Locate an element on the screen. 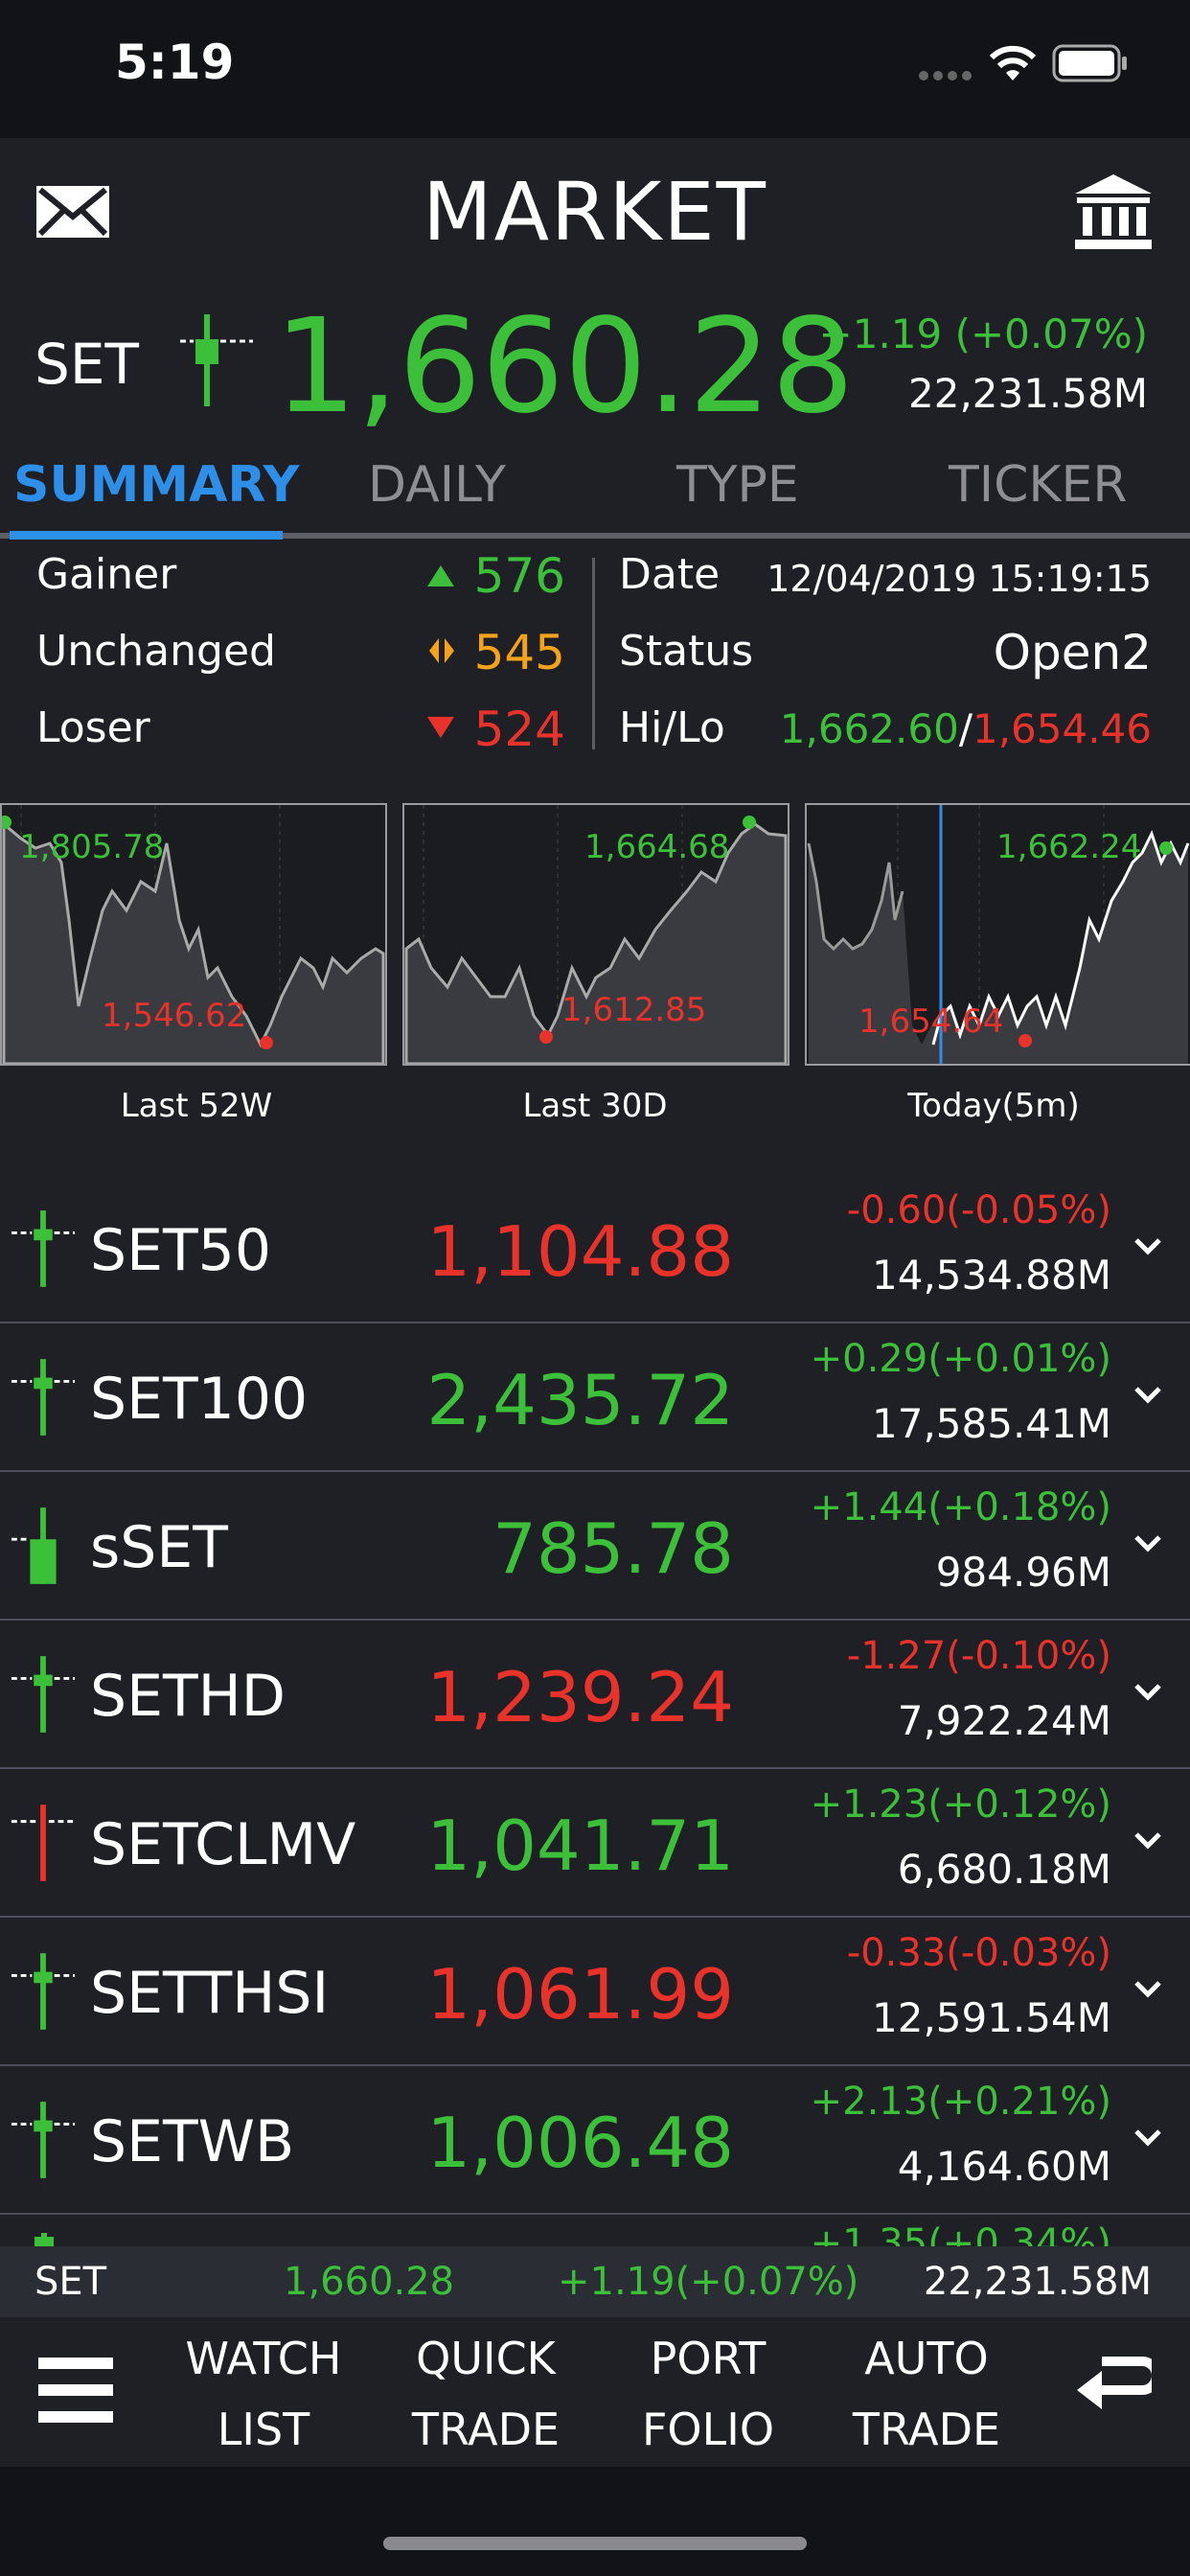 The width and height of the screenshot is (1190, 2576). bank-icon is located at coordinates (1113, 211).